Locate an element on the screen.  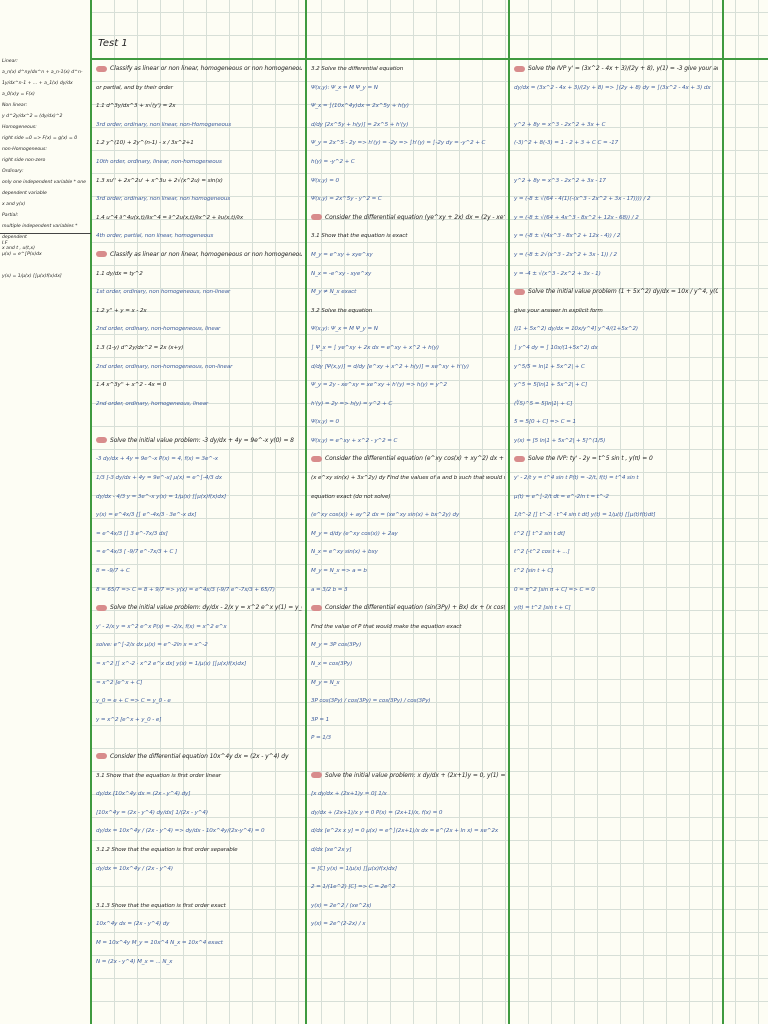
answer-line: = [C] y(x) = 1/μ(x) [∫μ(x)f(x)dx] is located at coordinates (354, 868).